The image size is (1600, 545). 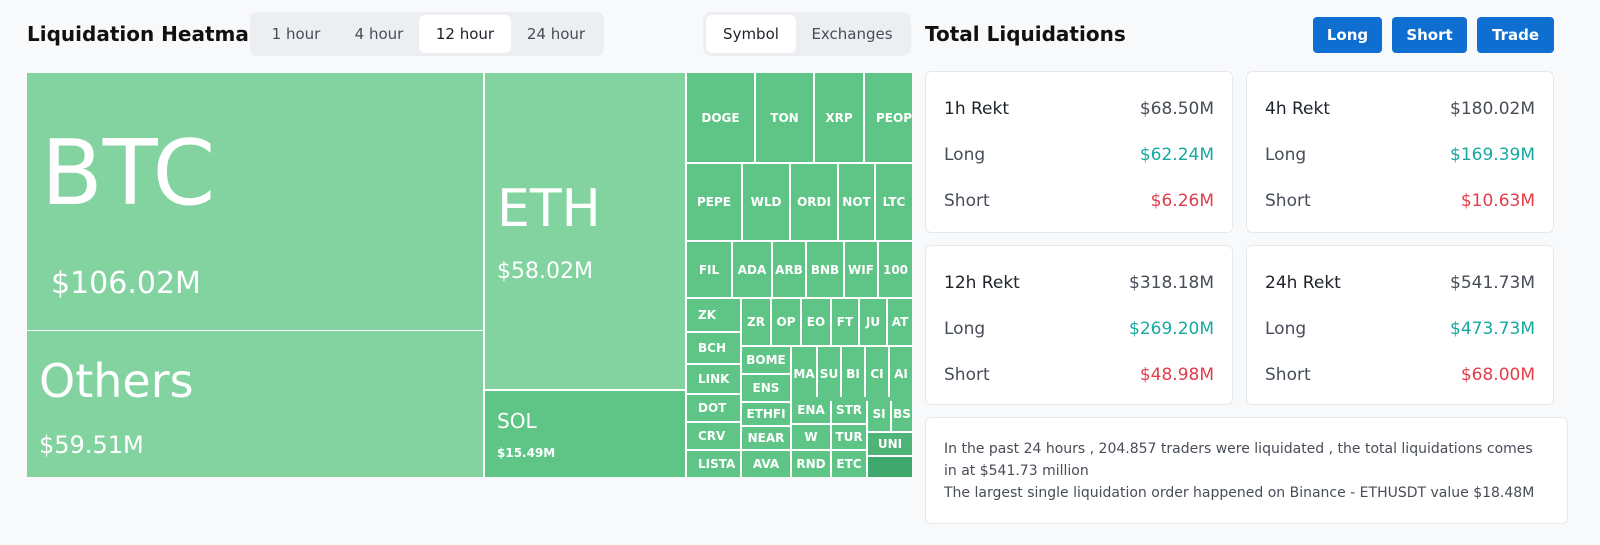 What do you see at coordinates (901, 374) in the screenshot?
I see `heatmap-cell-ai: AI` at bounding box center [901, 374].